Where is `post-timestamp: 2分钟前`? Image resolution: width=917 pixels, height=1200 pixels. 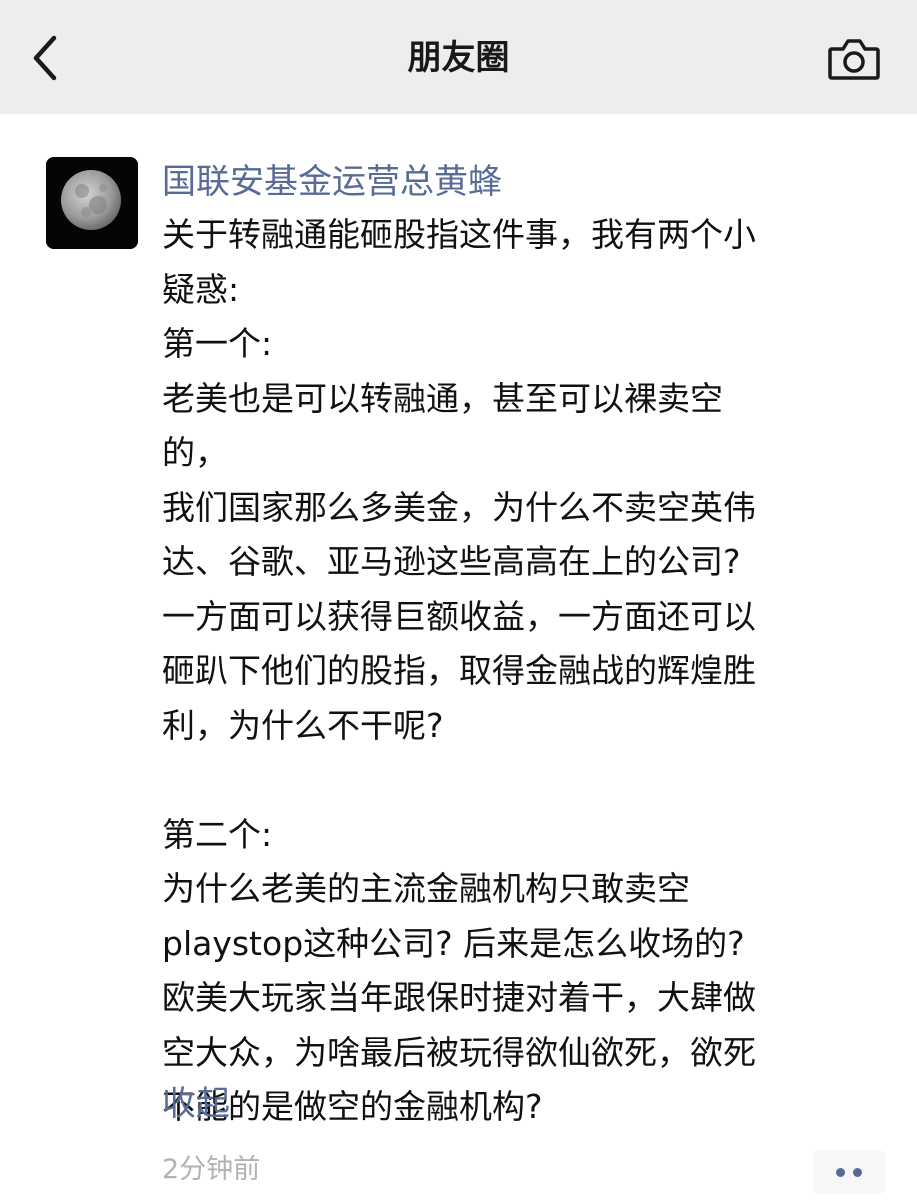 post-timestamp: 2分钟前 is located at coordinates (211, 1169).